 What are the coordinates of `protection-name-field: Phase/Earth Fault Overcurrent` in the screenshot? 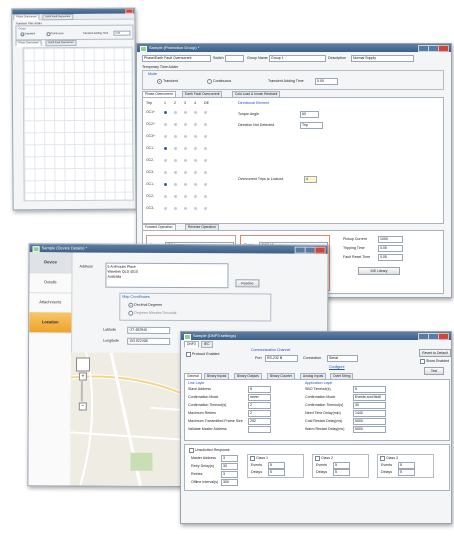 It's located at (176, 58).